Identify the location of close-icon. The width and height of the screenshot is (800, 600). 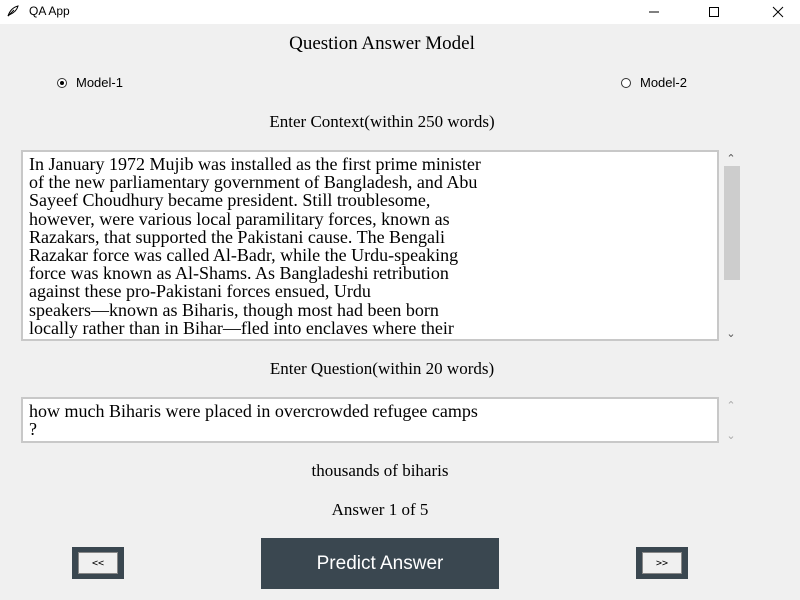
(778, 12).